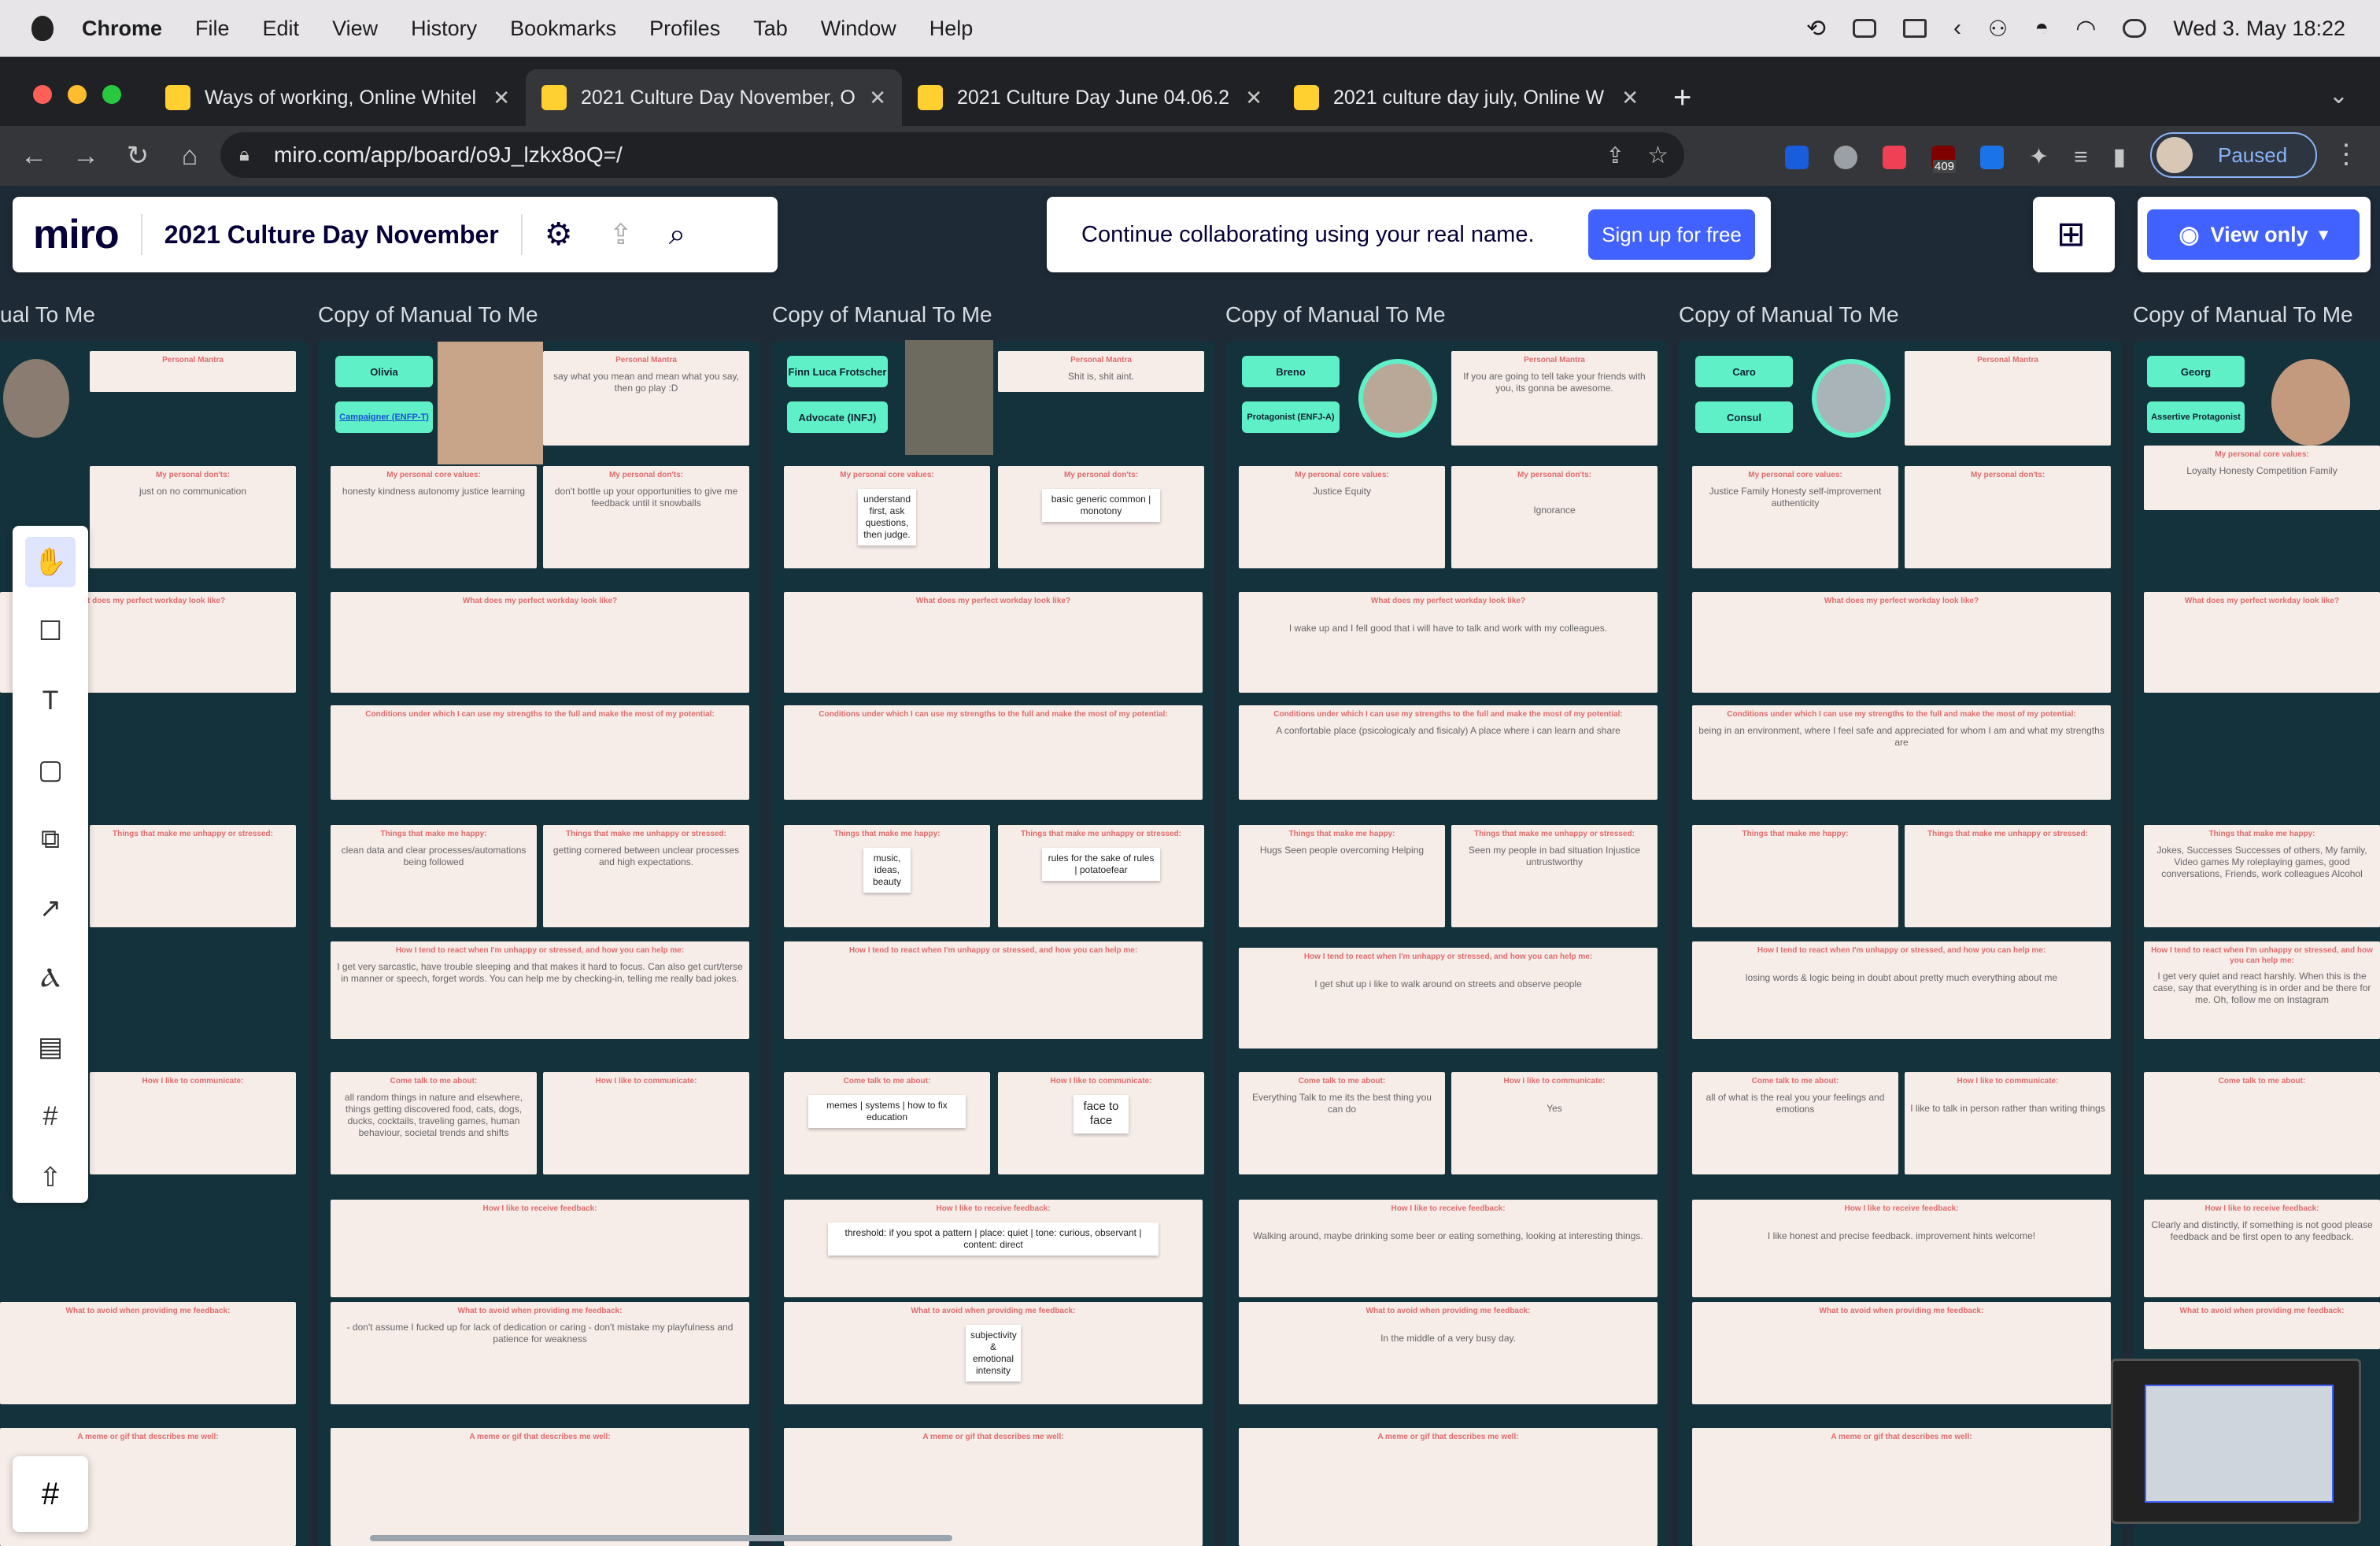 Image resolution: width=2380 pixels, height=1546 pixels. Describe the element at coordinates (621, 235) in the screenshot. I see `export-icon: ⇪` at that location.